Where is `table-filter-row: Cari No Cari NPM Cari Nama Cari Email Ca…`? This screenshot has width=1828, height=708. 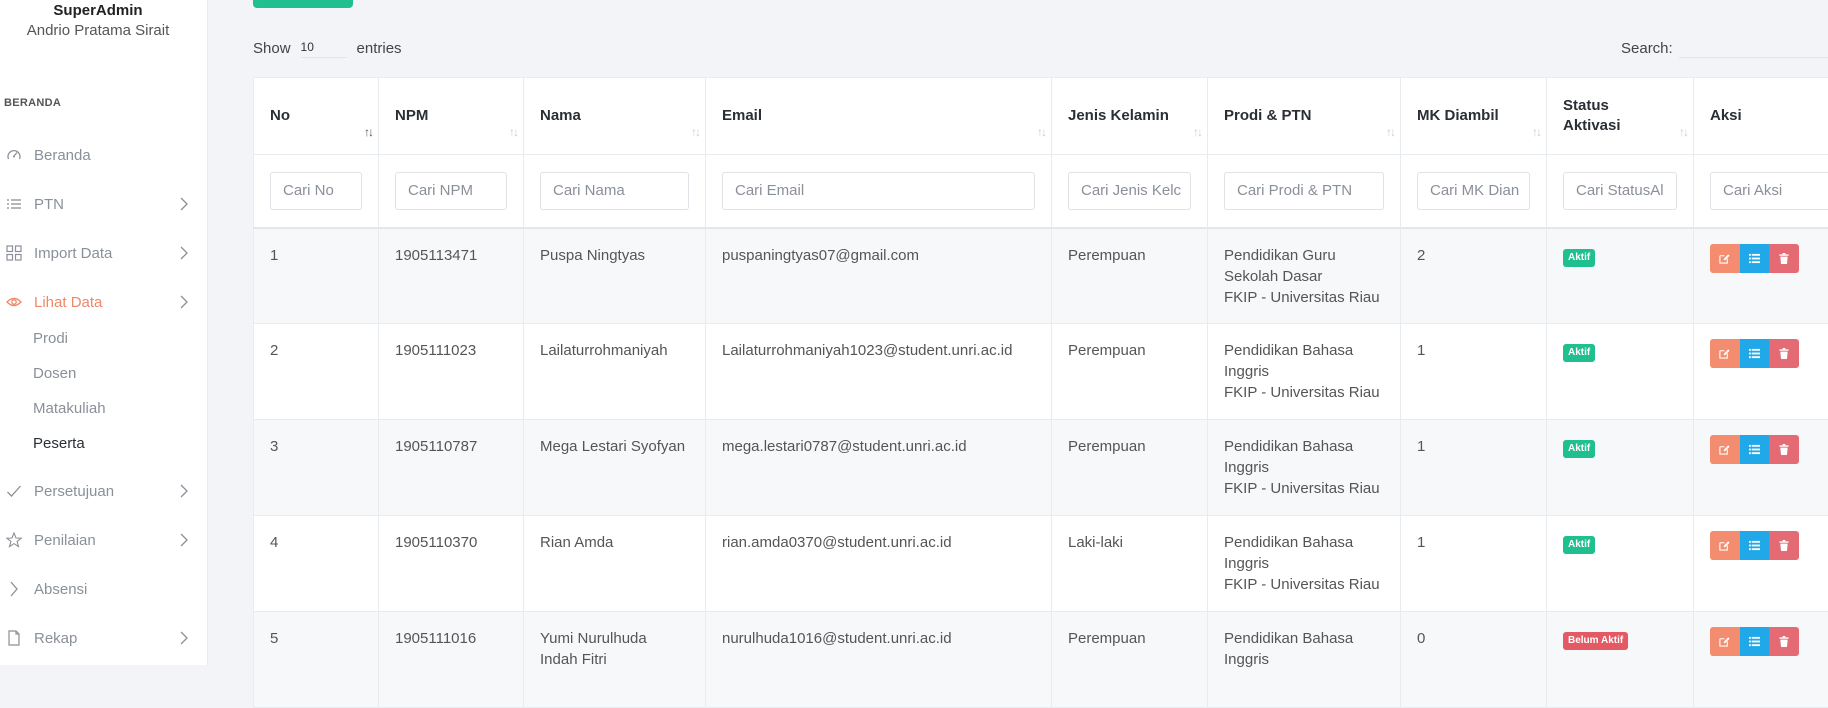 table-filter-row: Cari No Cari NPM Cari Nama Cari Email Ca… is located at coordinates (1041, 191).